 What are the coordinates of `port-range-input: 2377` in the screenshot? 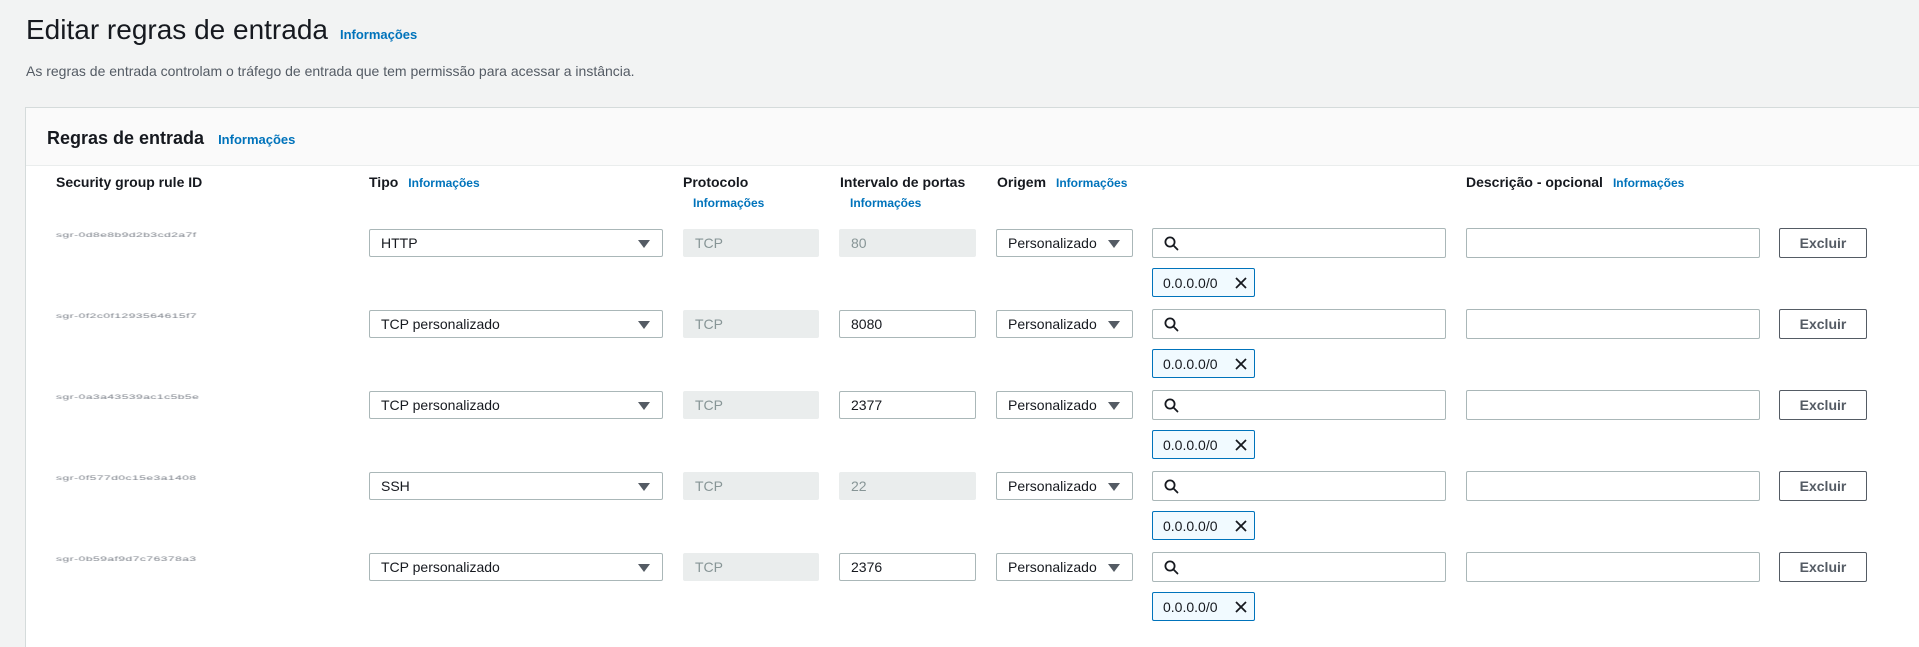 It's located at (907, 405).